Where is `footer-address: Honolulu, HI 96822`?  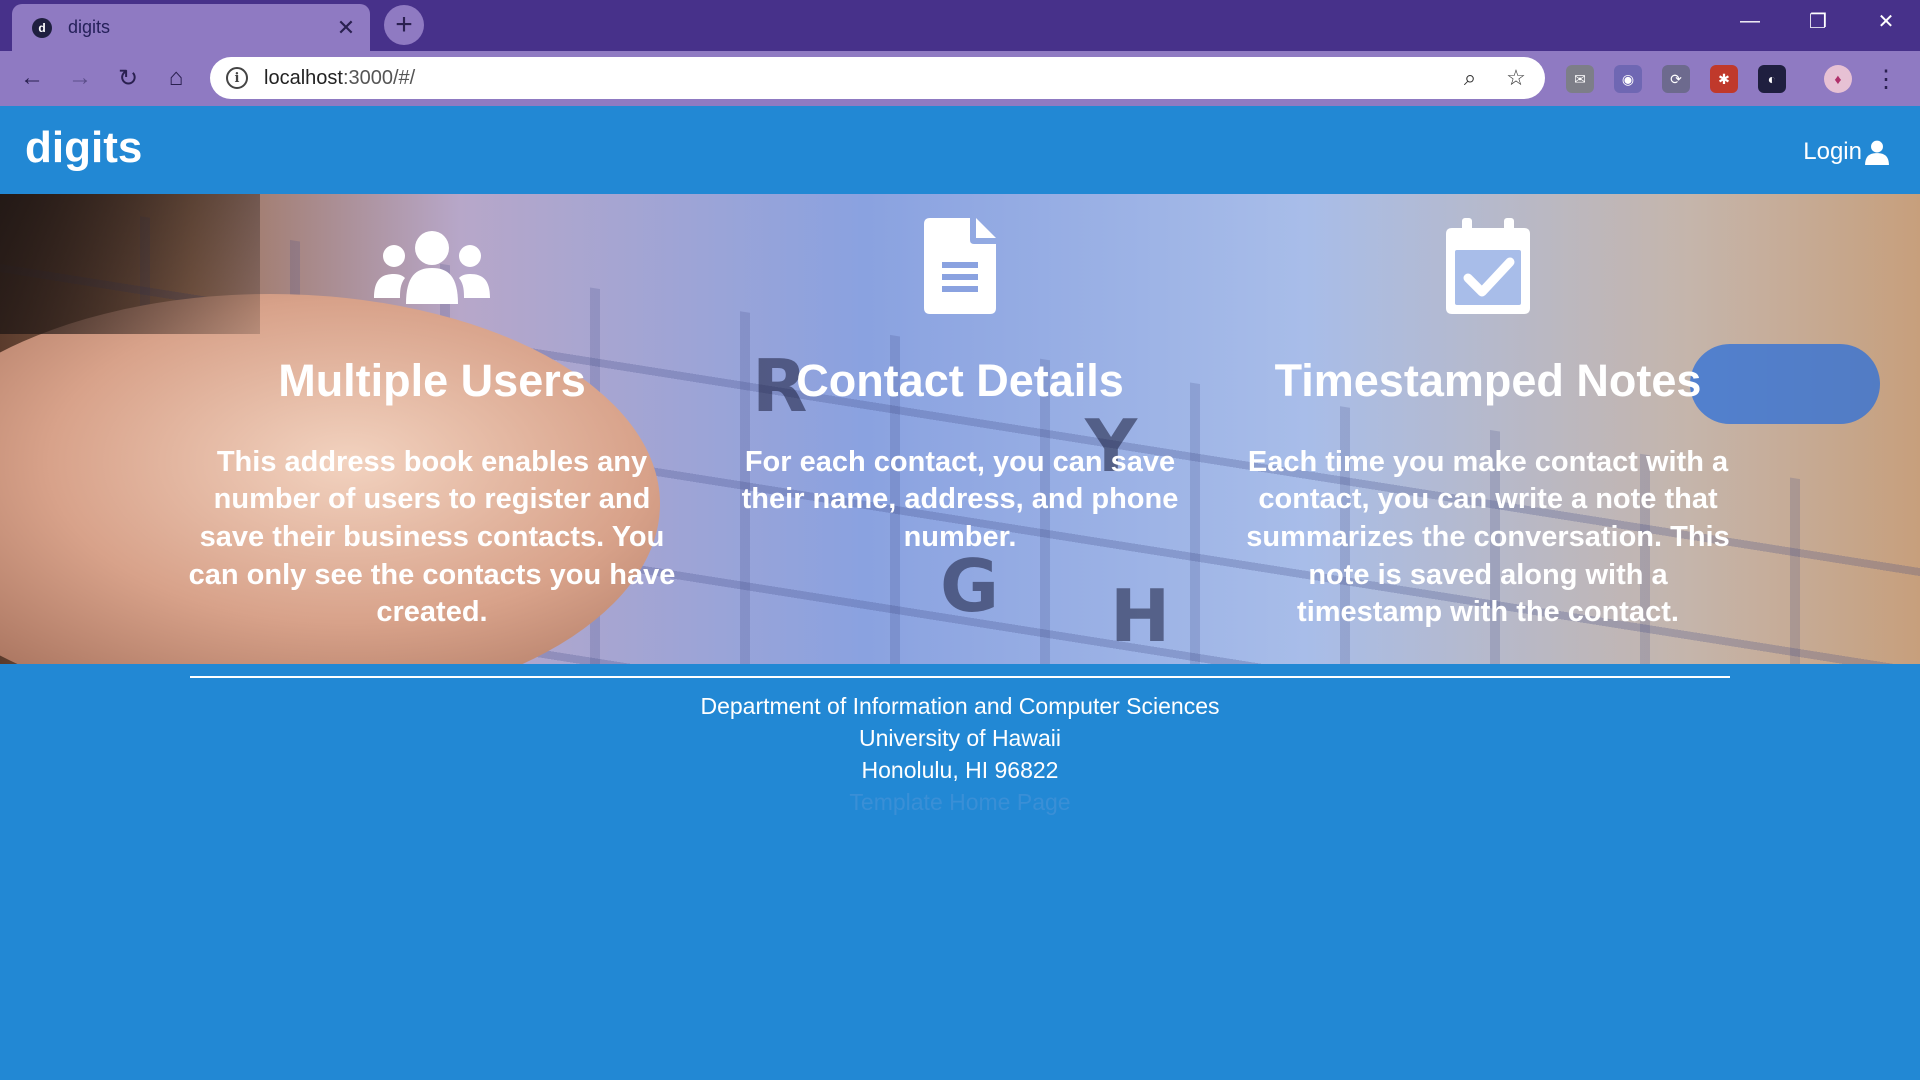
footer-address: Honolulu, HI 96822 is located at coordinates (960, 770).